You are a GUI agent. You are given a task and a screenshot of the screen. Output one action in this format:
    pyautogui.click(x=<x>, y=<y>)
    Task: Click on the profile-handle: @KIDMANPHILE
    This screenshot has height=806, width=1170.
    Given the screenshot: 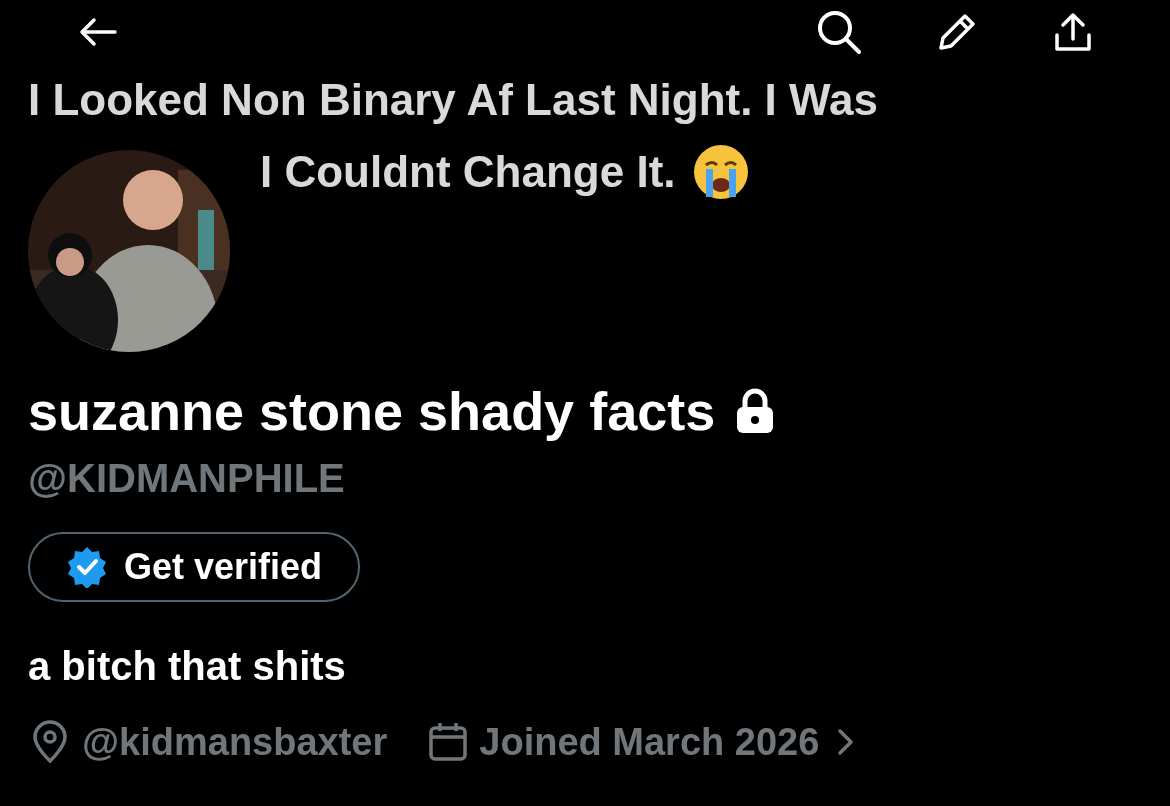 What is the action you would take?
    pyautogui.click(x=187, y=478)
    